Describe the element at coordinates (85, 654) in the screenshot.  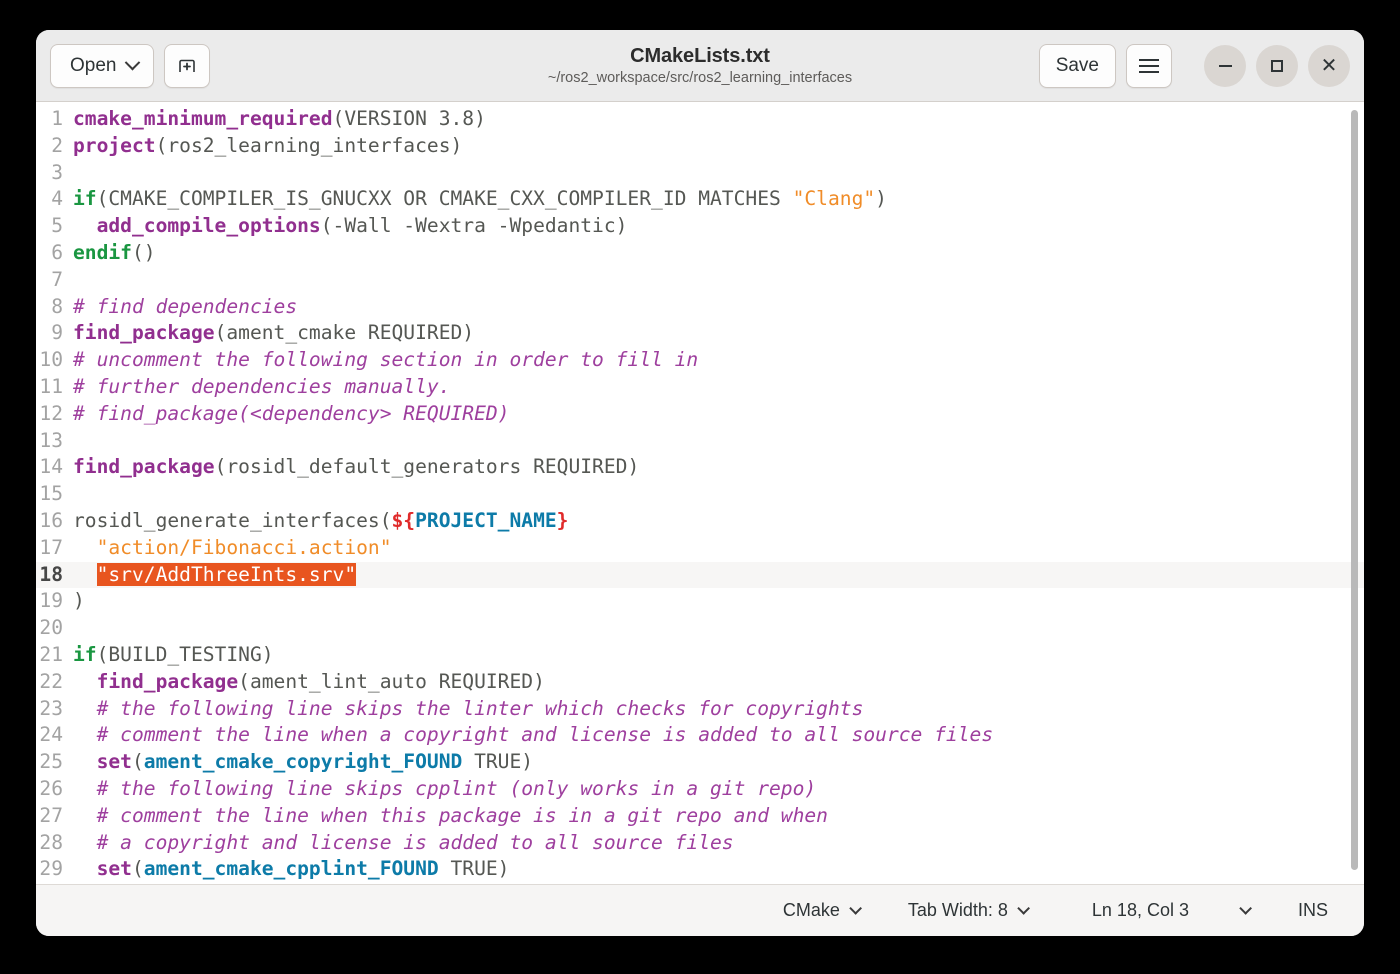
I see `code-token-kw: if` at that location.